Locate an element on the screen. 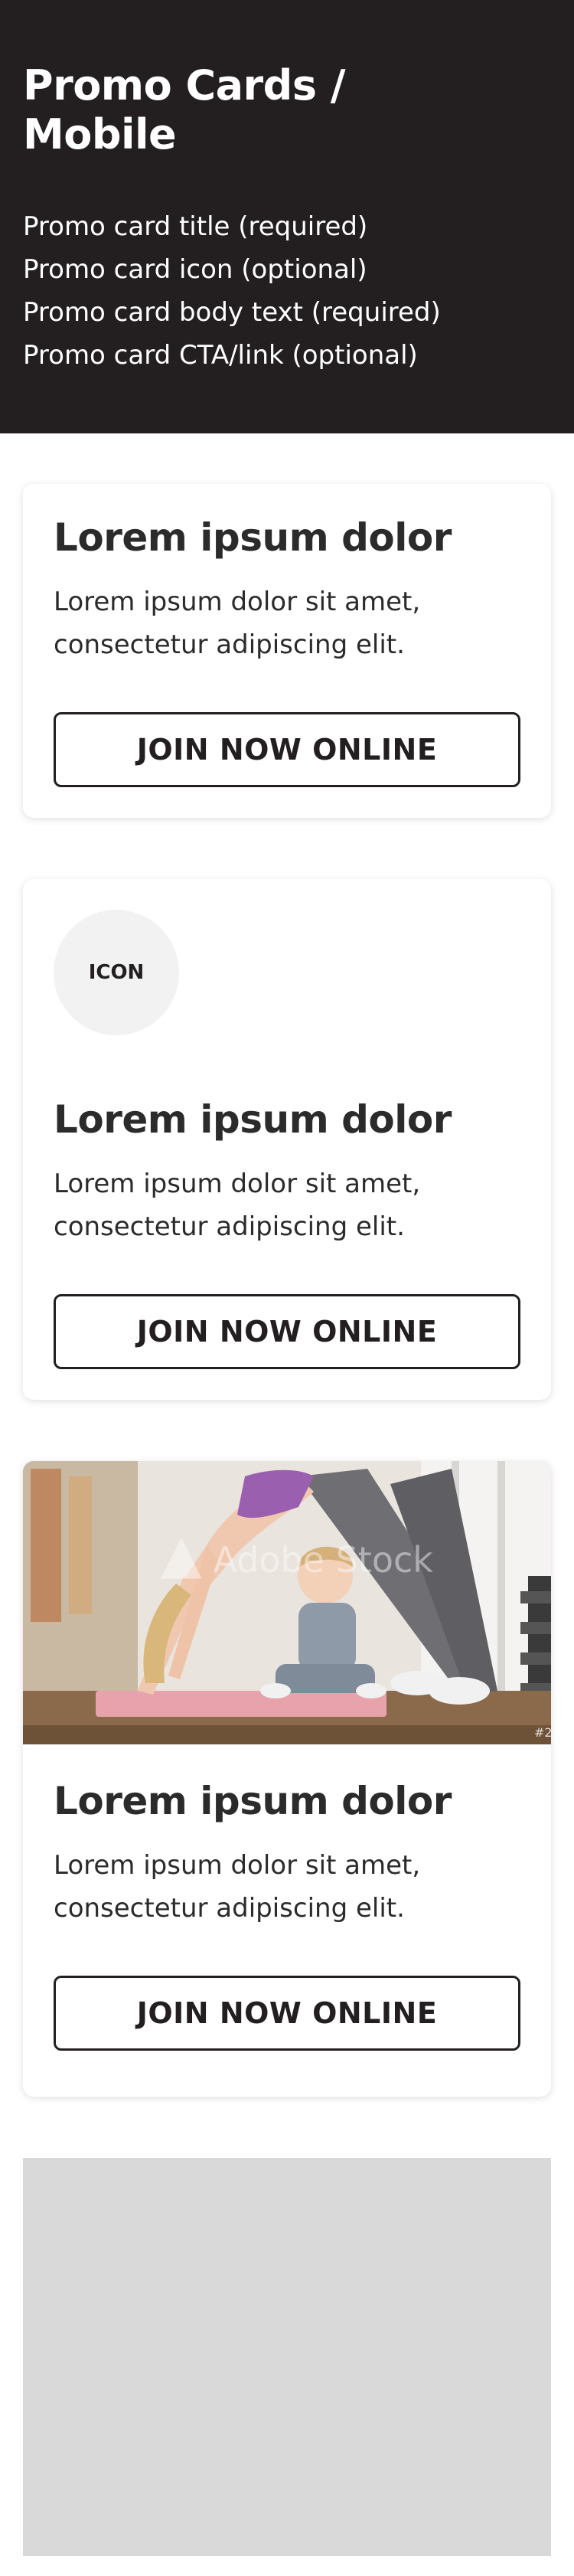  note-title-required: Promo card title (required) is located at coordinates (195, 226).